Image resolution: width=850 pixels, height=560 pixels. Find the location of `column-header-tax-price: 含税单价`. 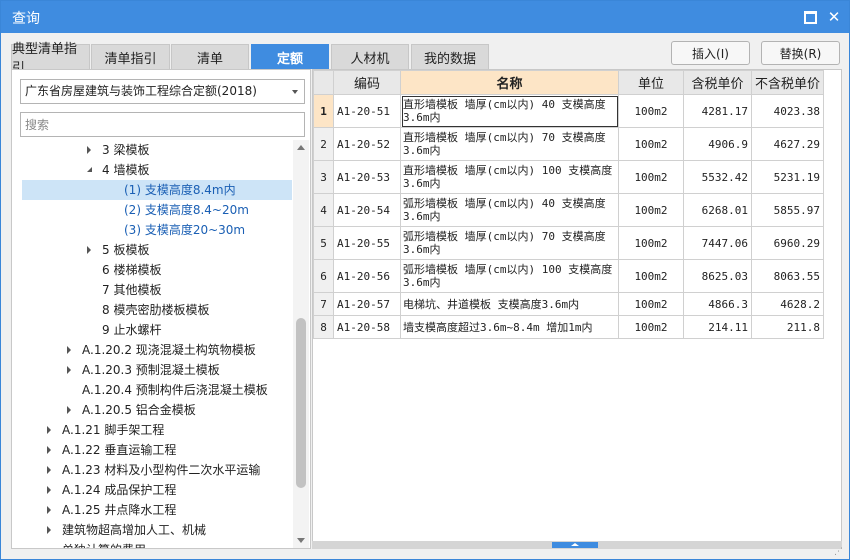

column-header-tax-price: 含税单价 is located at coordinates (717, 82).